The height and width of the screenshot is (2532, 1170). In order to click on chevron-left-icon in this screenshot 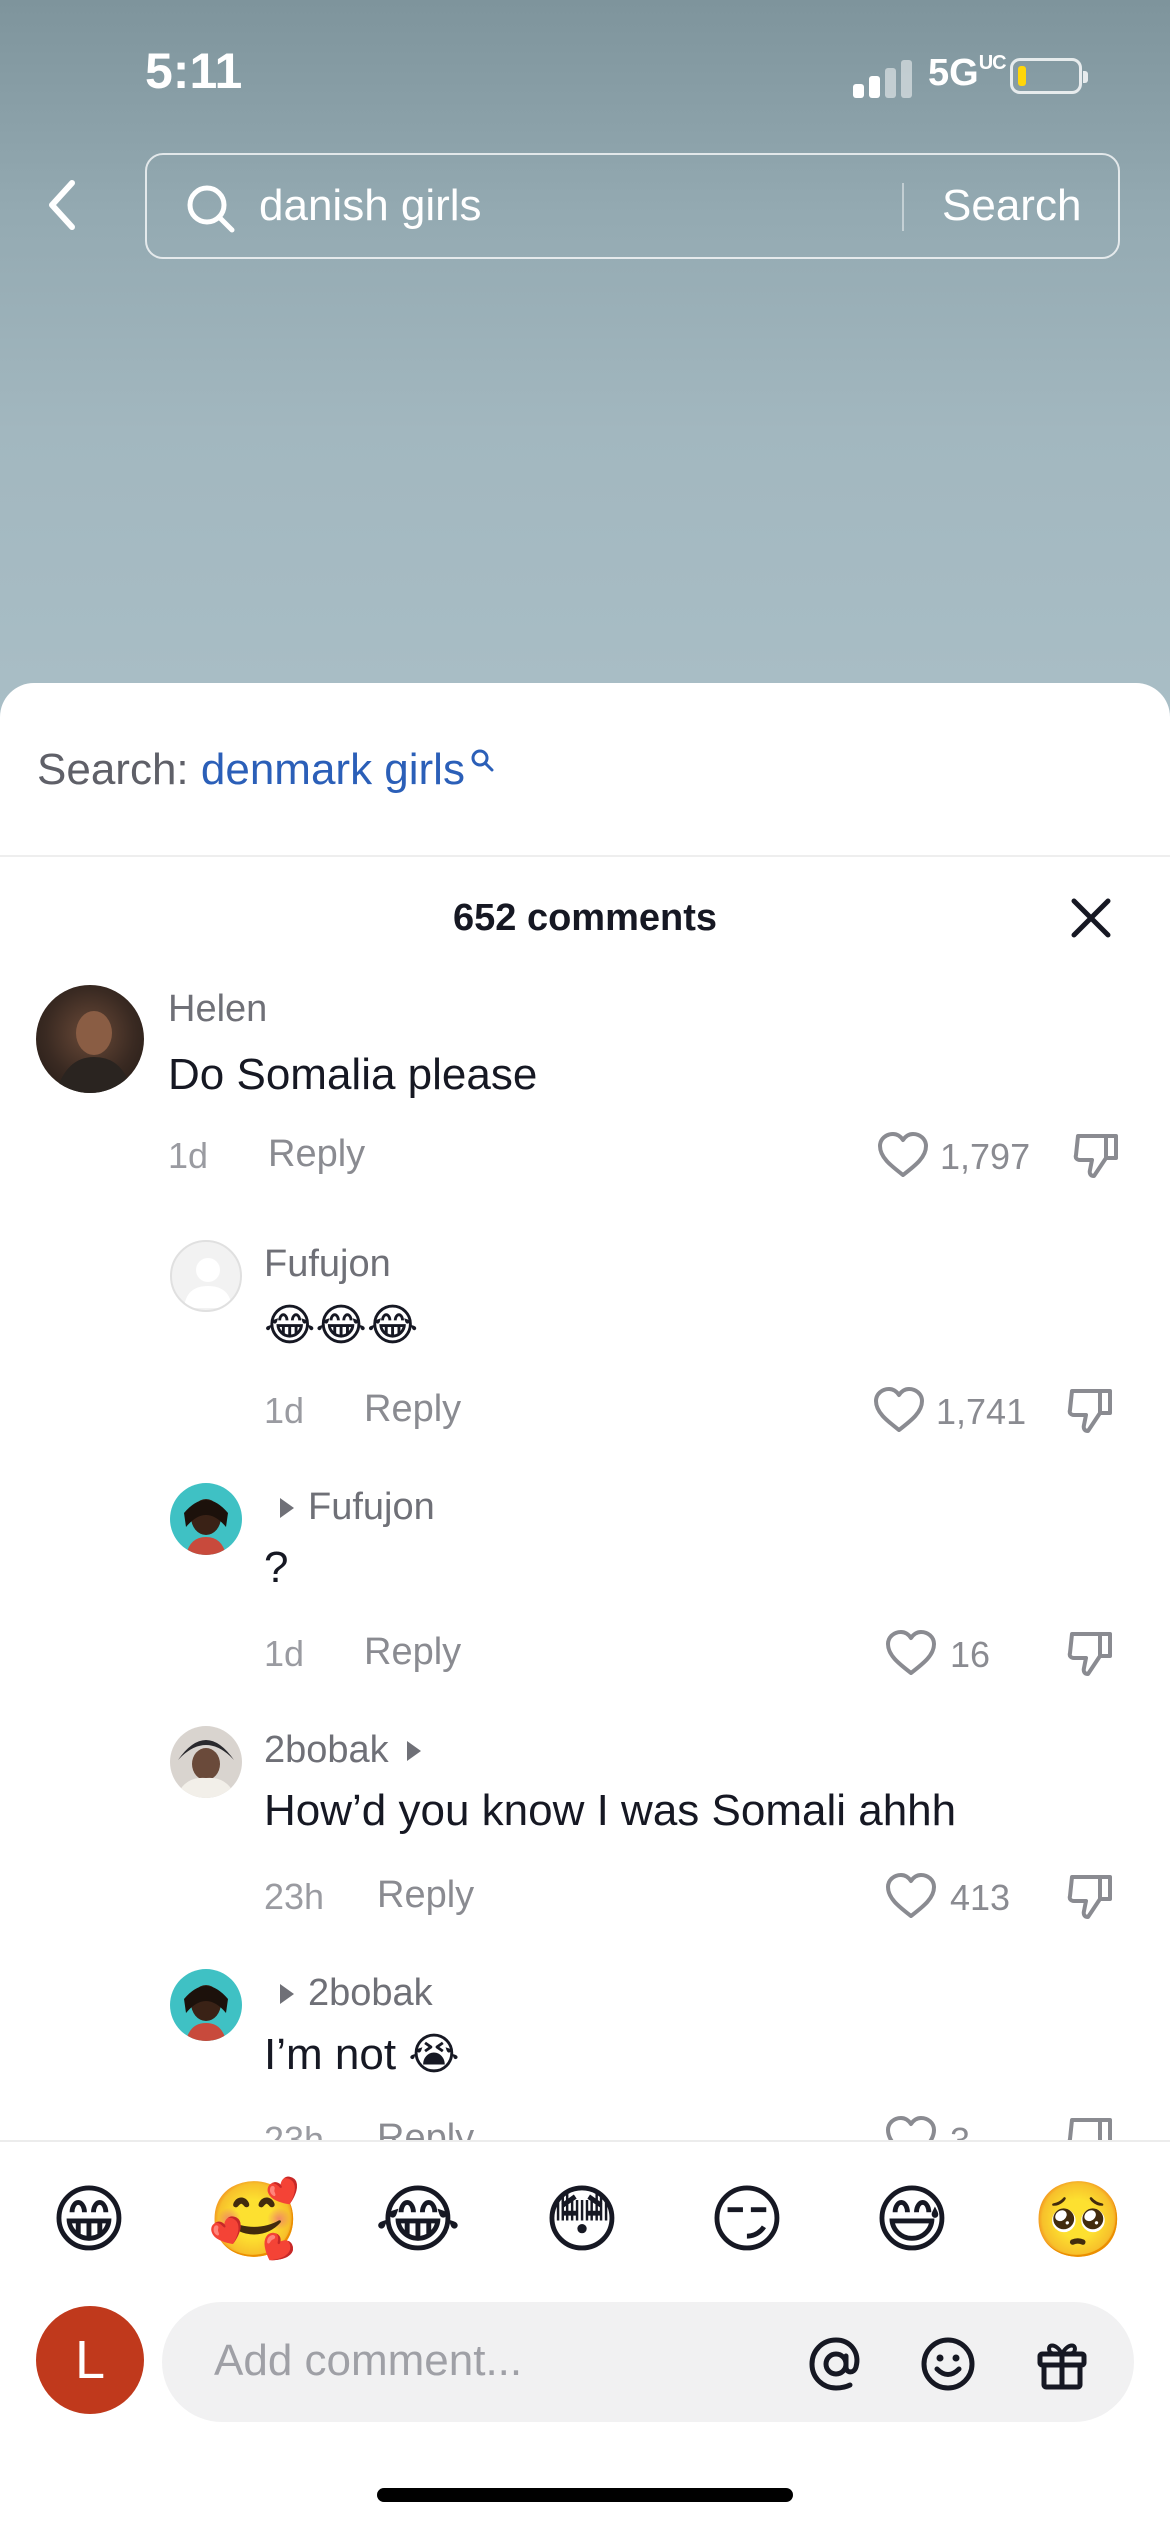, I will do `click(62, 205)`.